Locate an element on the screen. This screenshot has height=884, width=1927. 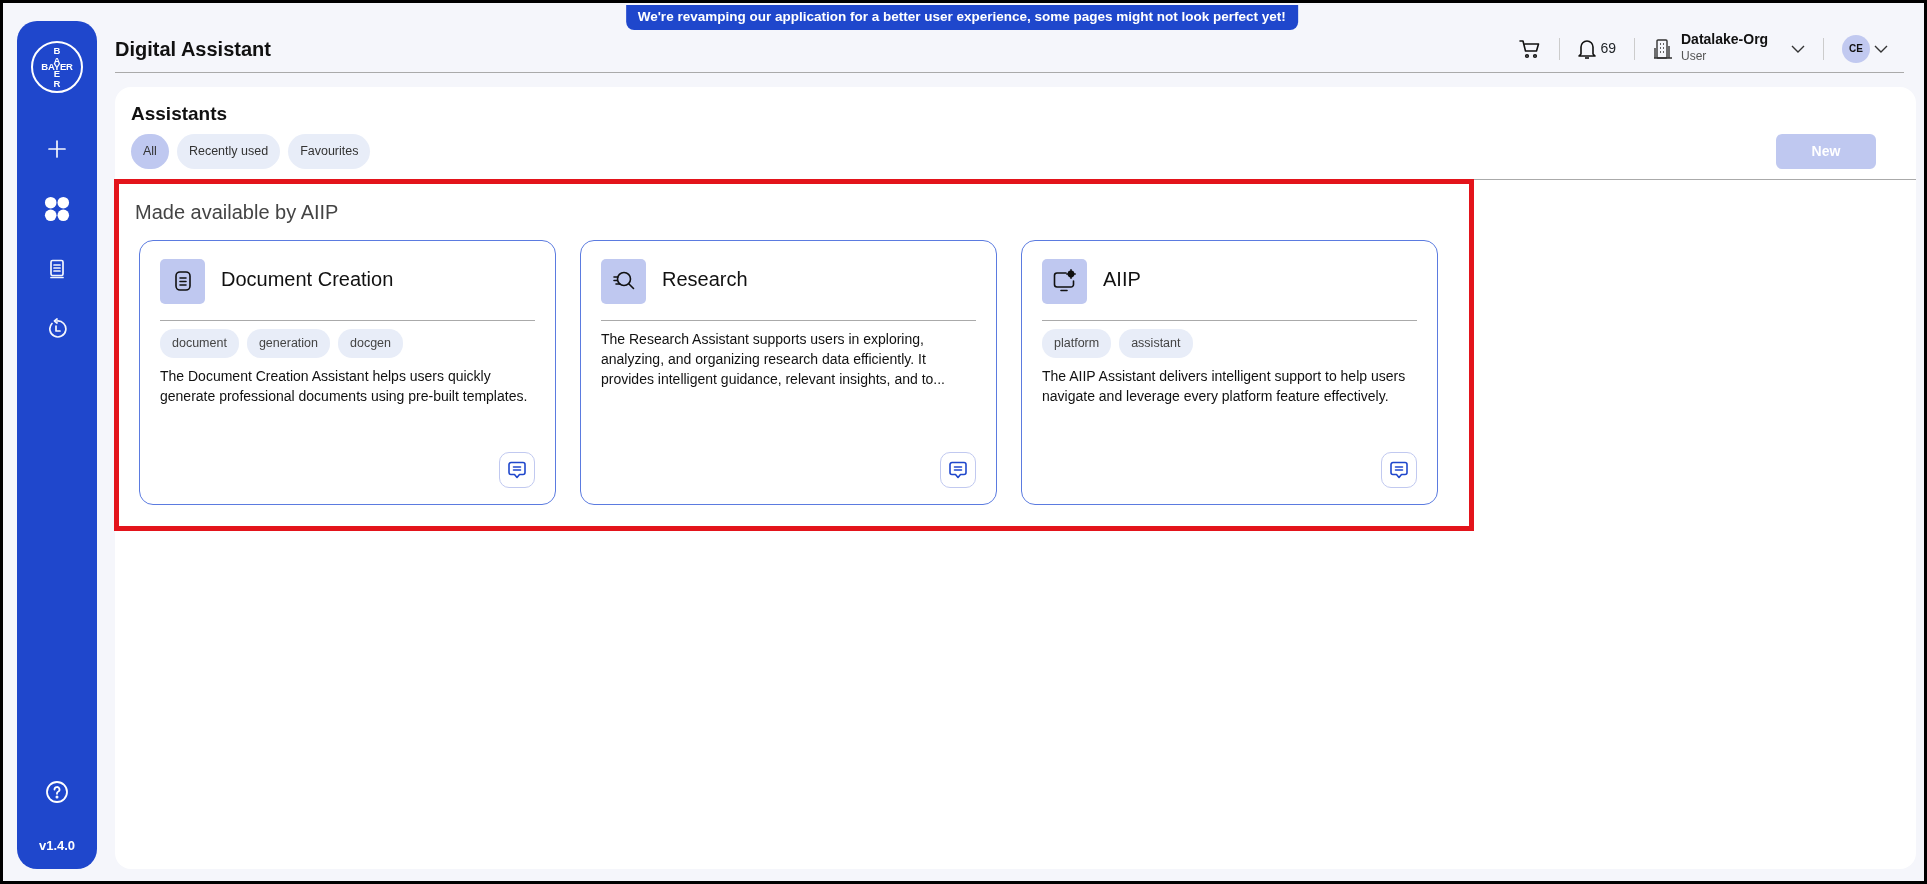
assistant-description: The Document Creation Assistant helps users quickly generate professional documents using pre-built templates. is located at coordinates (344, 386).